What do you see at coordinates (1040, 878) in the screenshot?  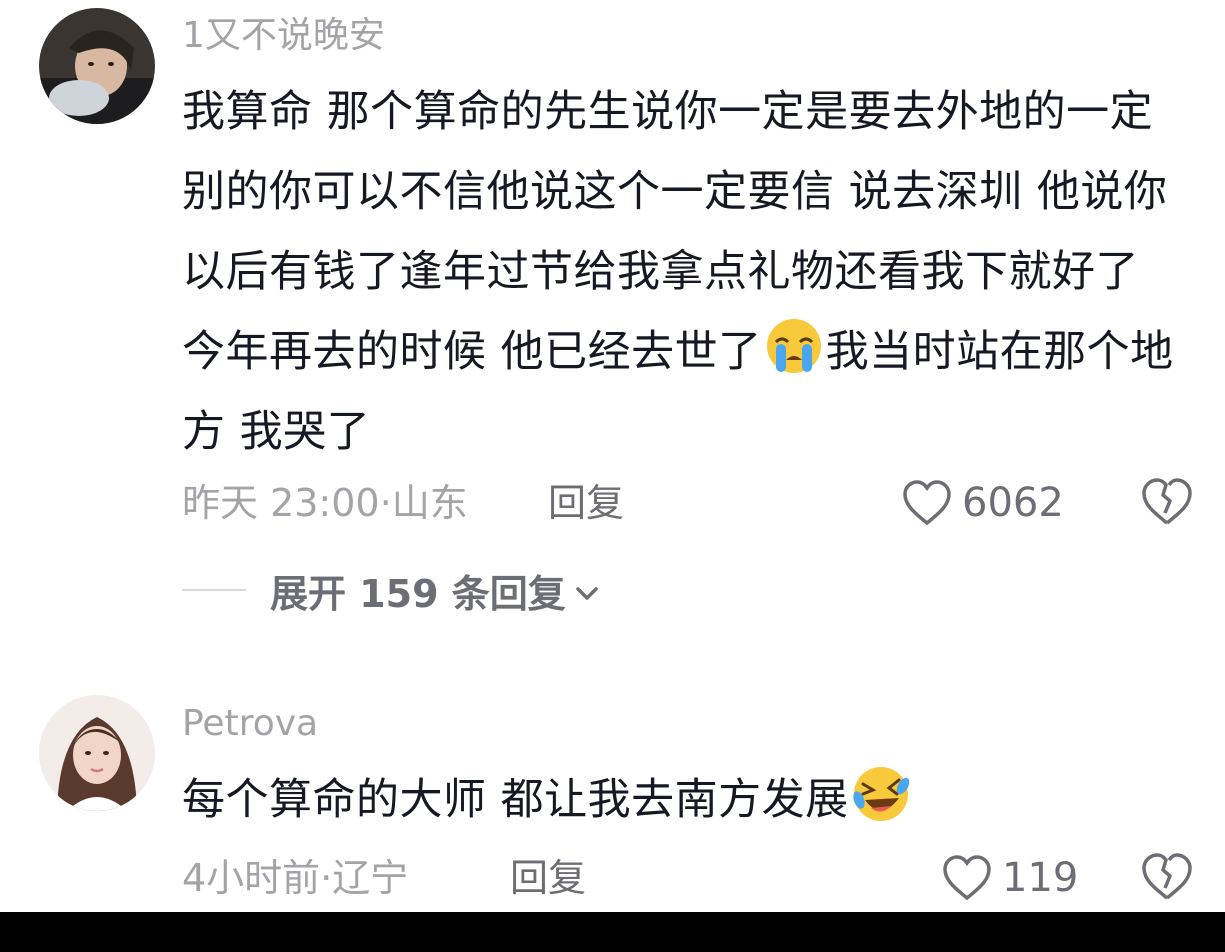 I see `like-count: 119` at bounding box center [1040, 878].